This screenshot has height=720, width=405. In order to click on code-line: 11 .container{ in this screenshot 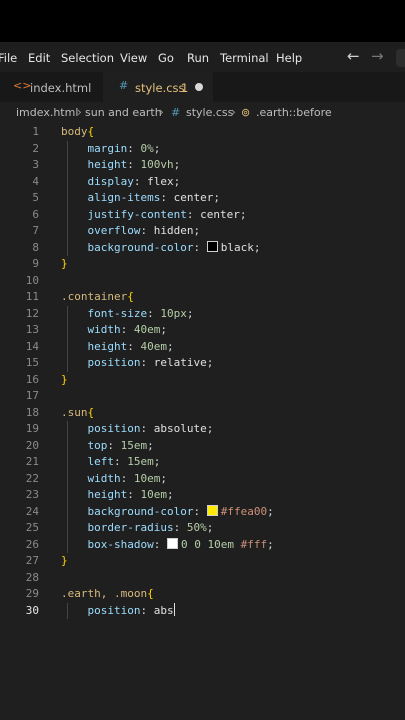, I will do `click(202, 297)`.